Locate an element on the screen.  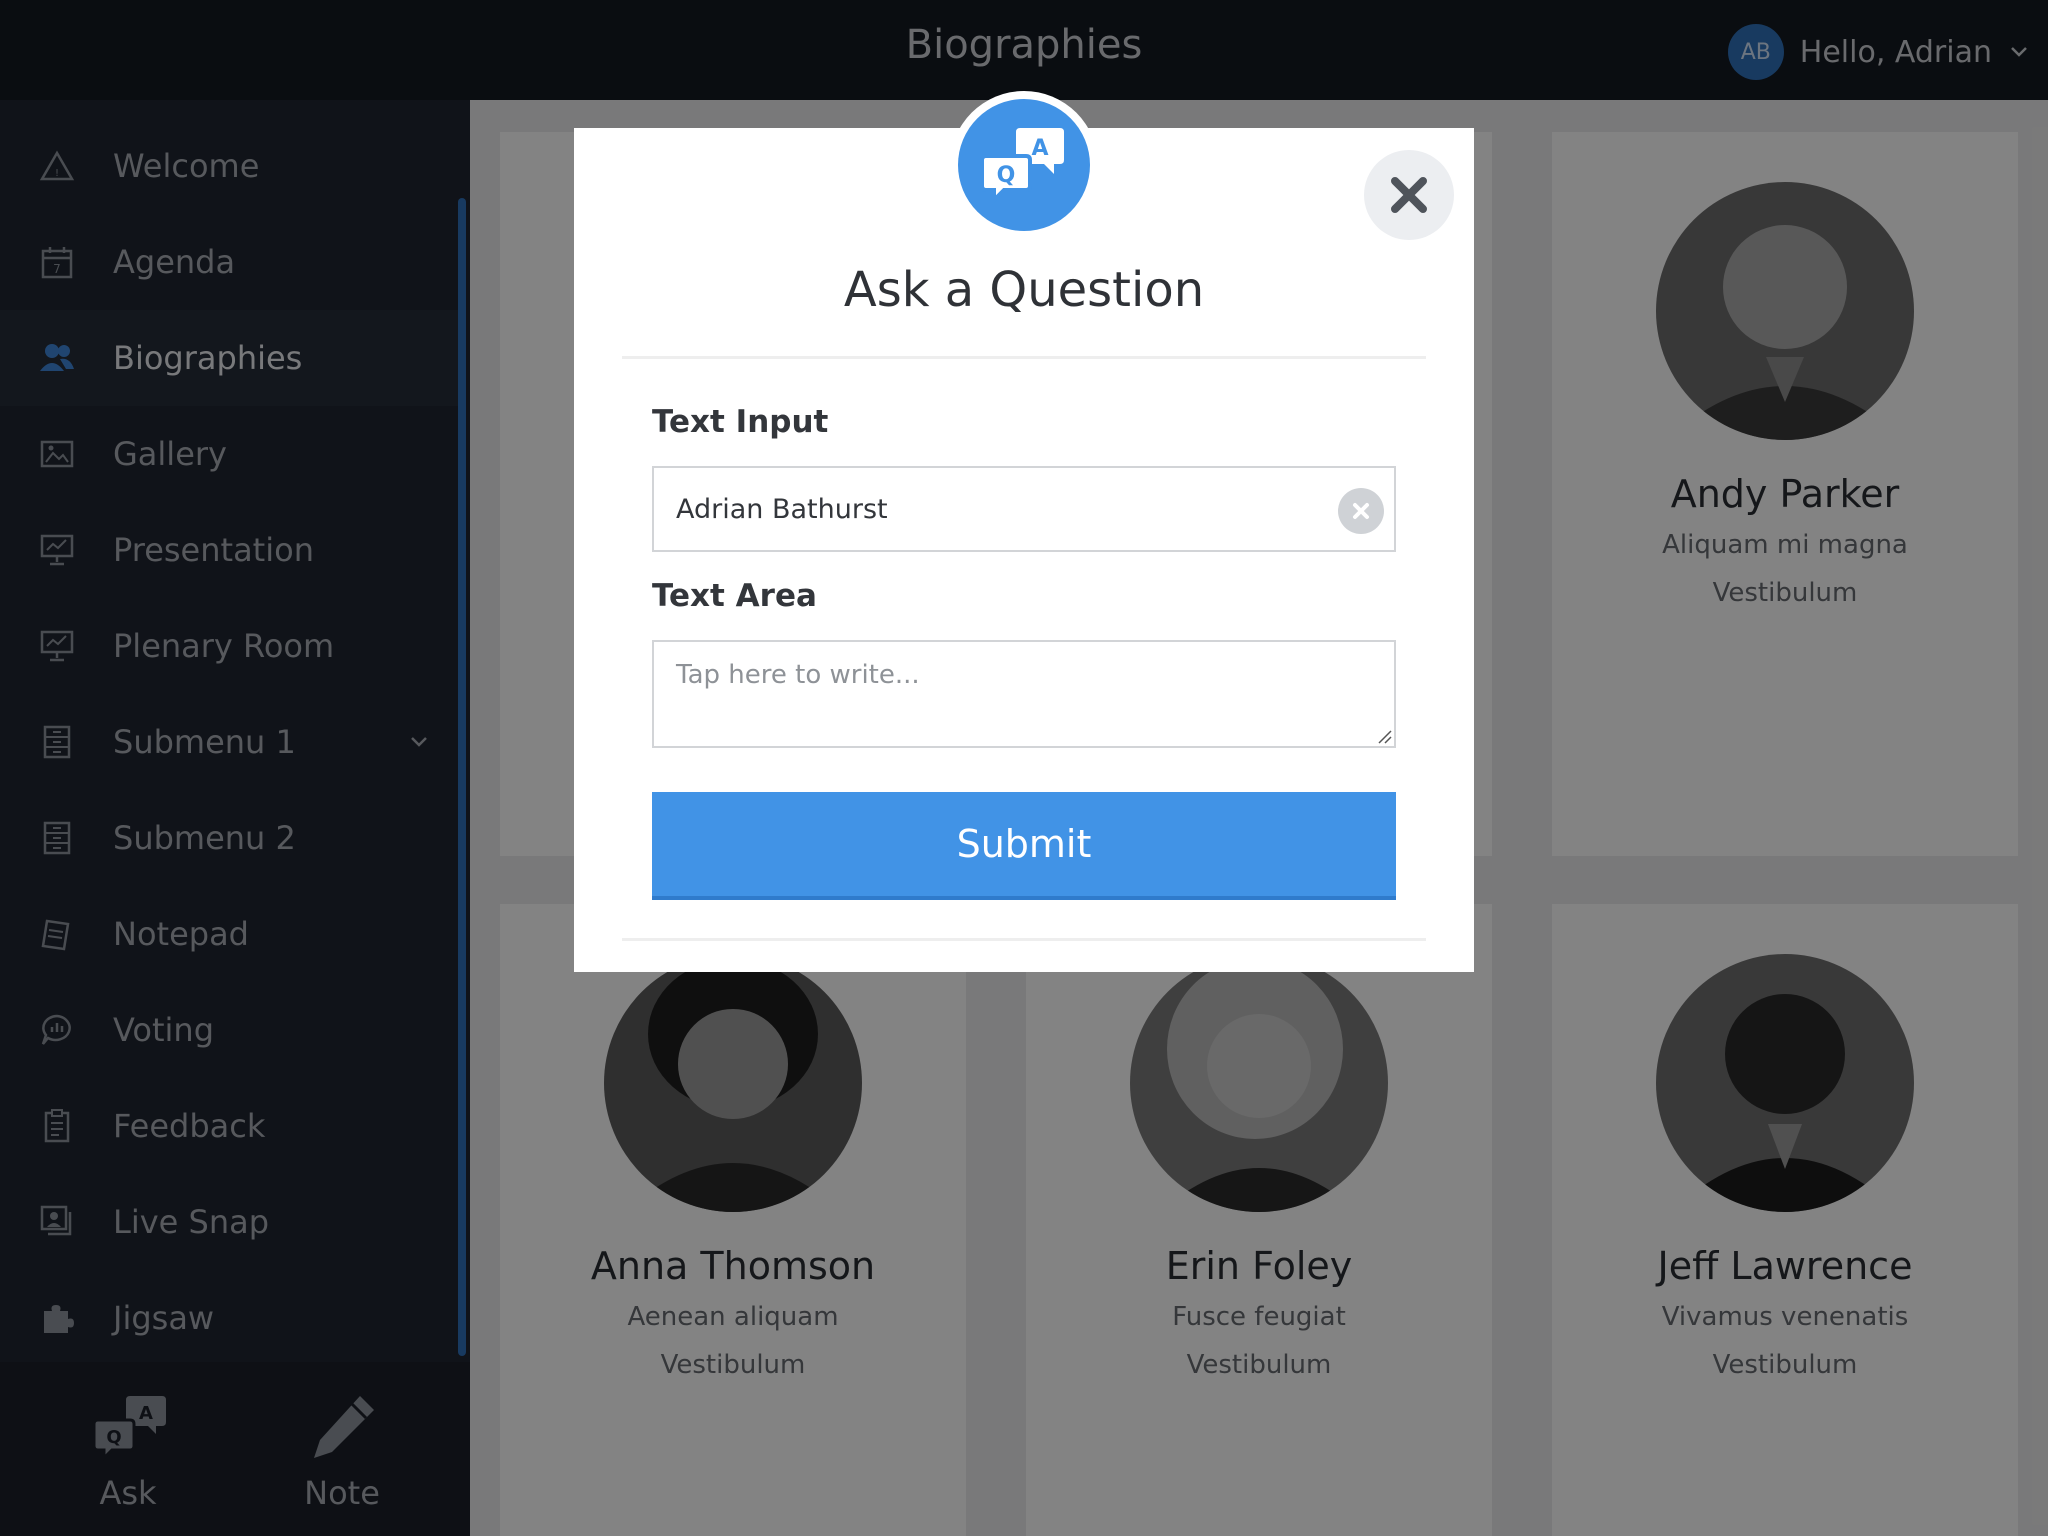
text-input-field is located at coordinates (1024, 509).